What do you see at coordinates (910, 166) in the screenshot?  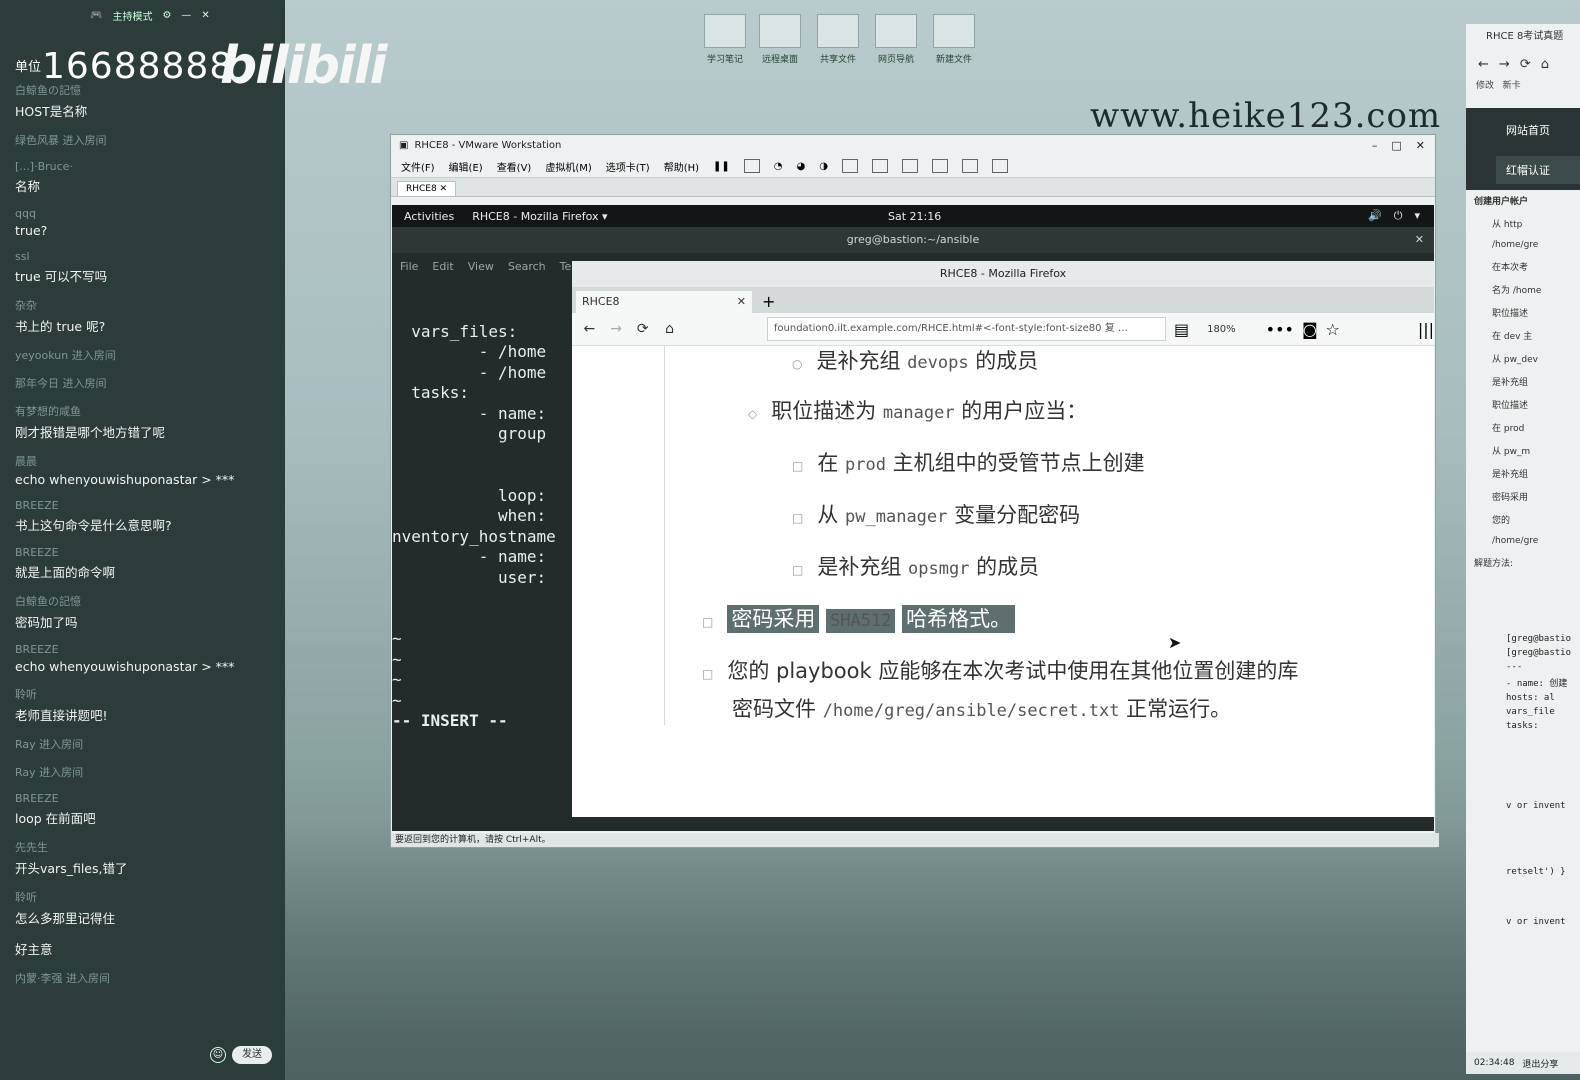 I see `fullscreen-icon` at bounding box center [910, 166].